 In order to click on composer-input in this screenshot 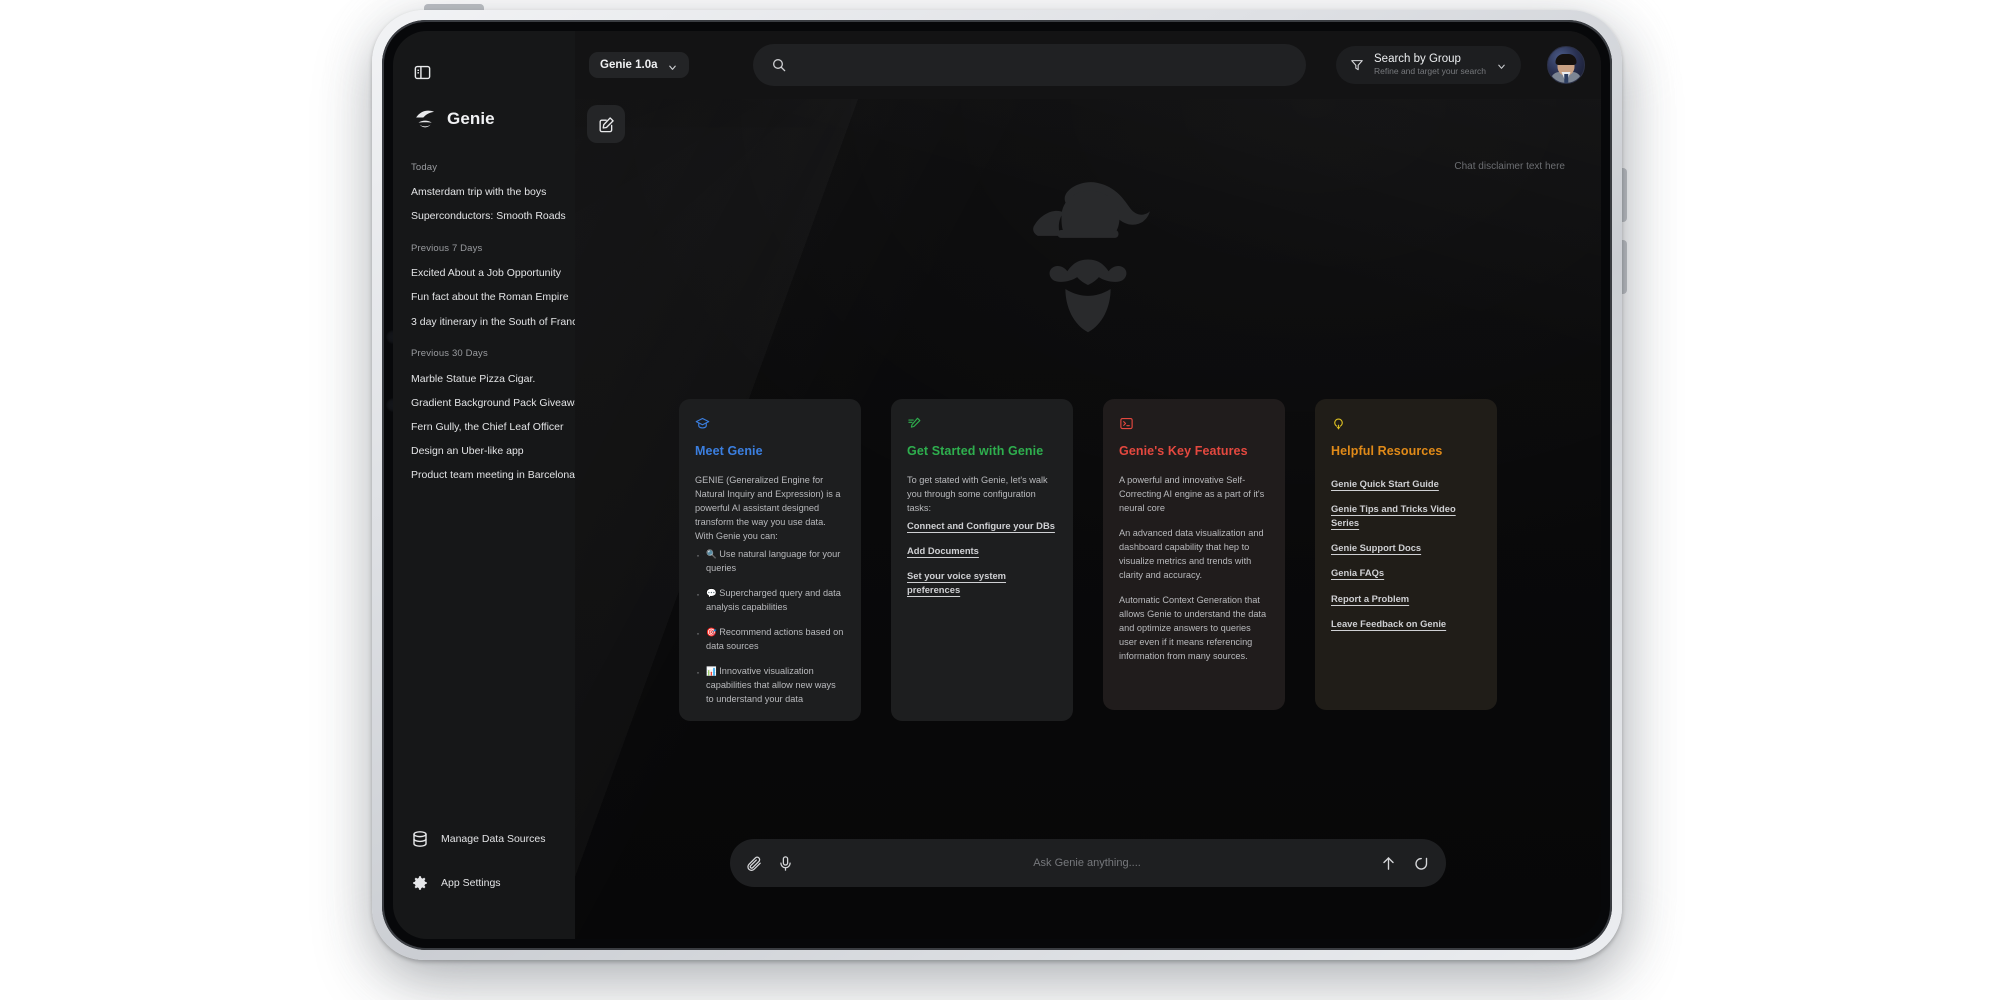, I will do `click(1087, 863)`.